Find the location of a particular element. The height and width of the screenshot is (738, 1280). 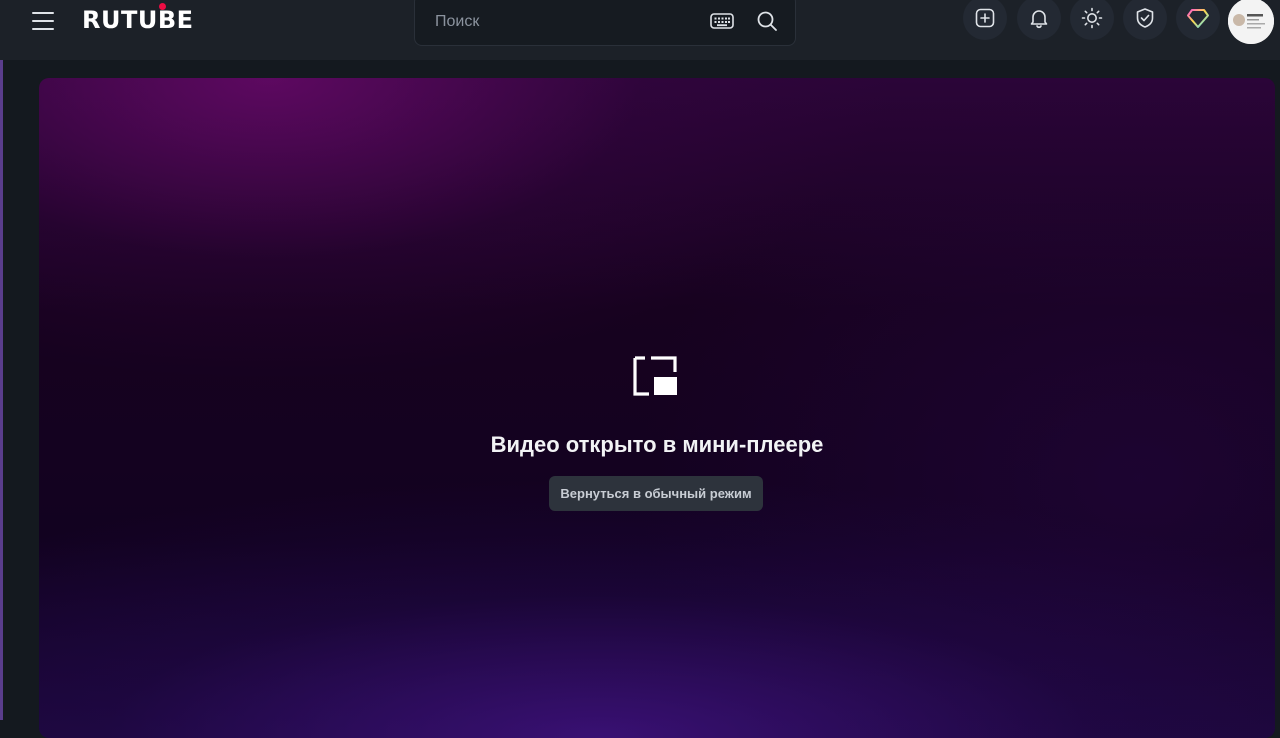

mini-player-message: Видео открыто в мини-плеере is located at coordinates (657, 444).